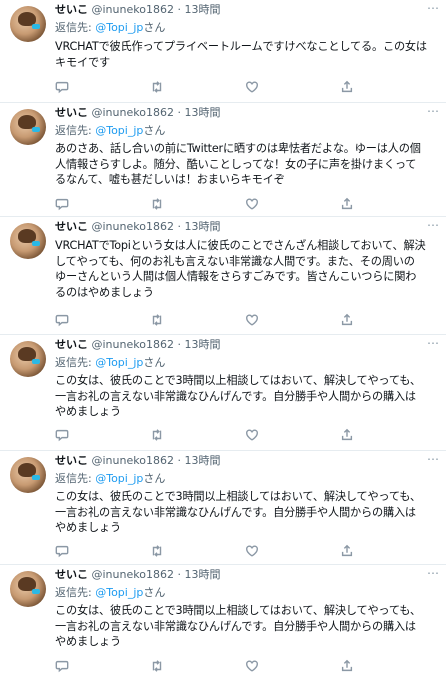 The height and width of the screenshot is (680, 446). I want to click on tweet-text-line: この女は、彼氏のことで3時間以上相談してはおいて、解決してやっても、, so click(238, 380).